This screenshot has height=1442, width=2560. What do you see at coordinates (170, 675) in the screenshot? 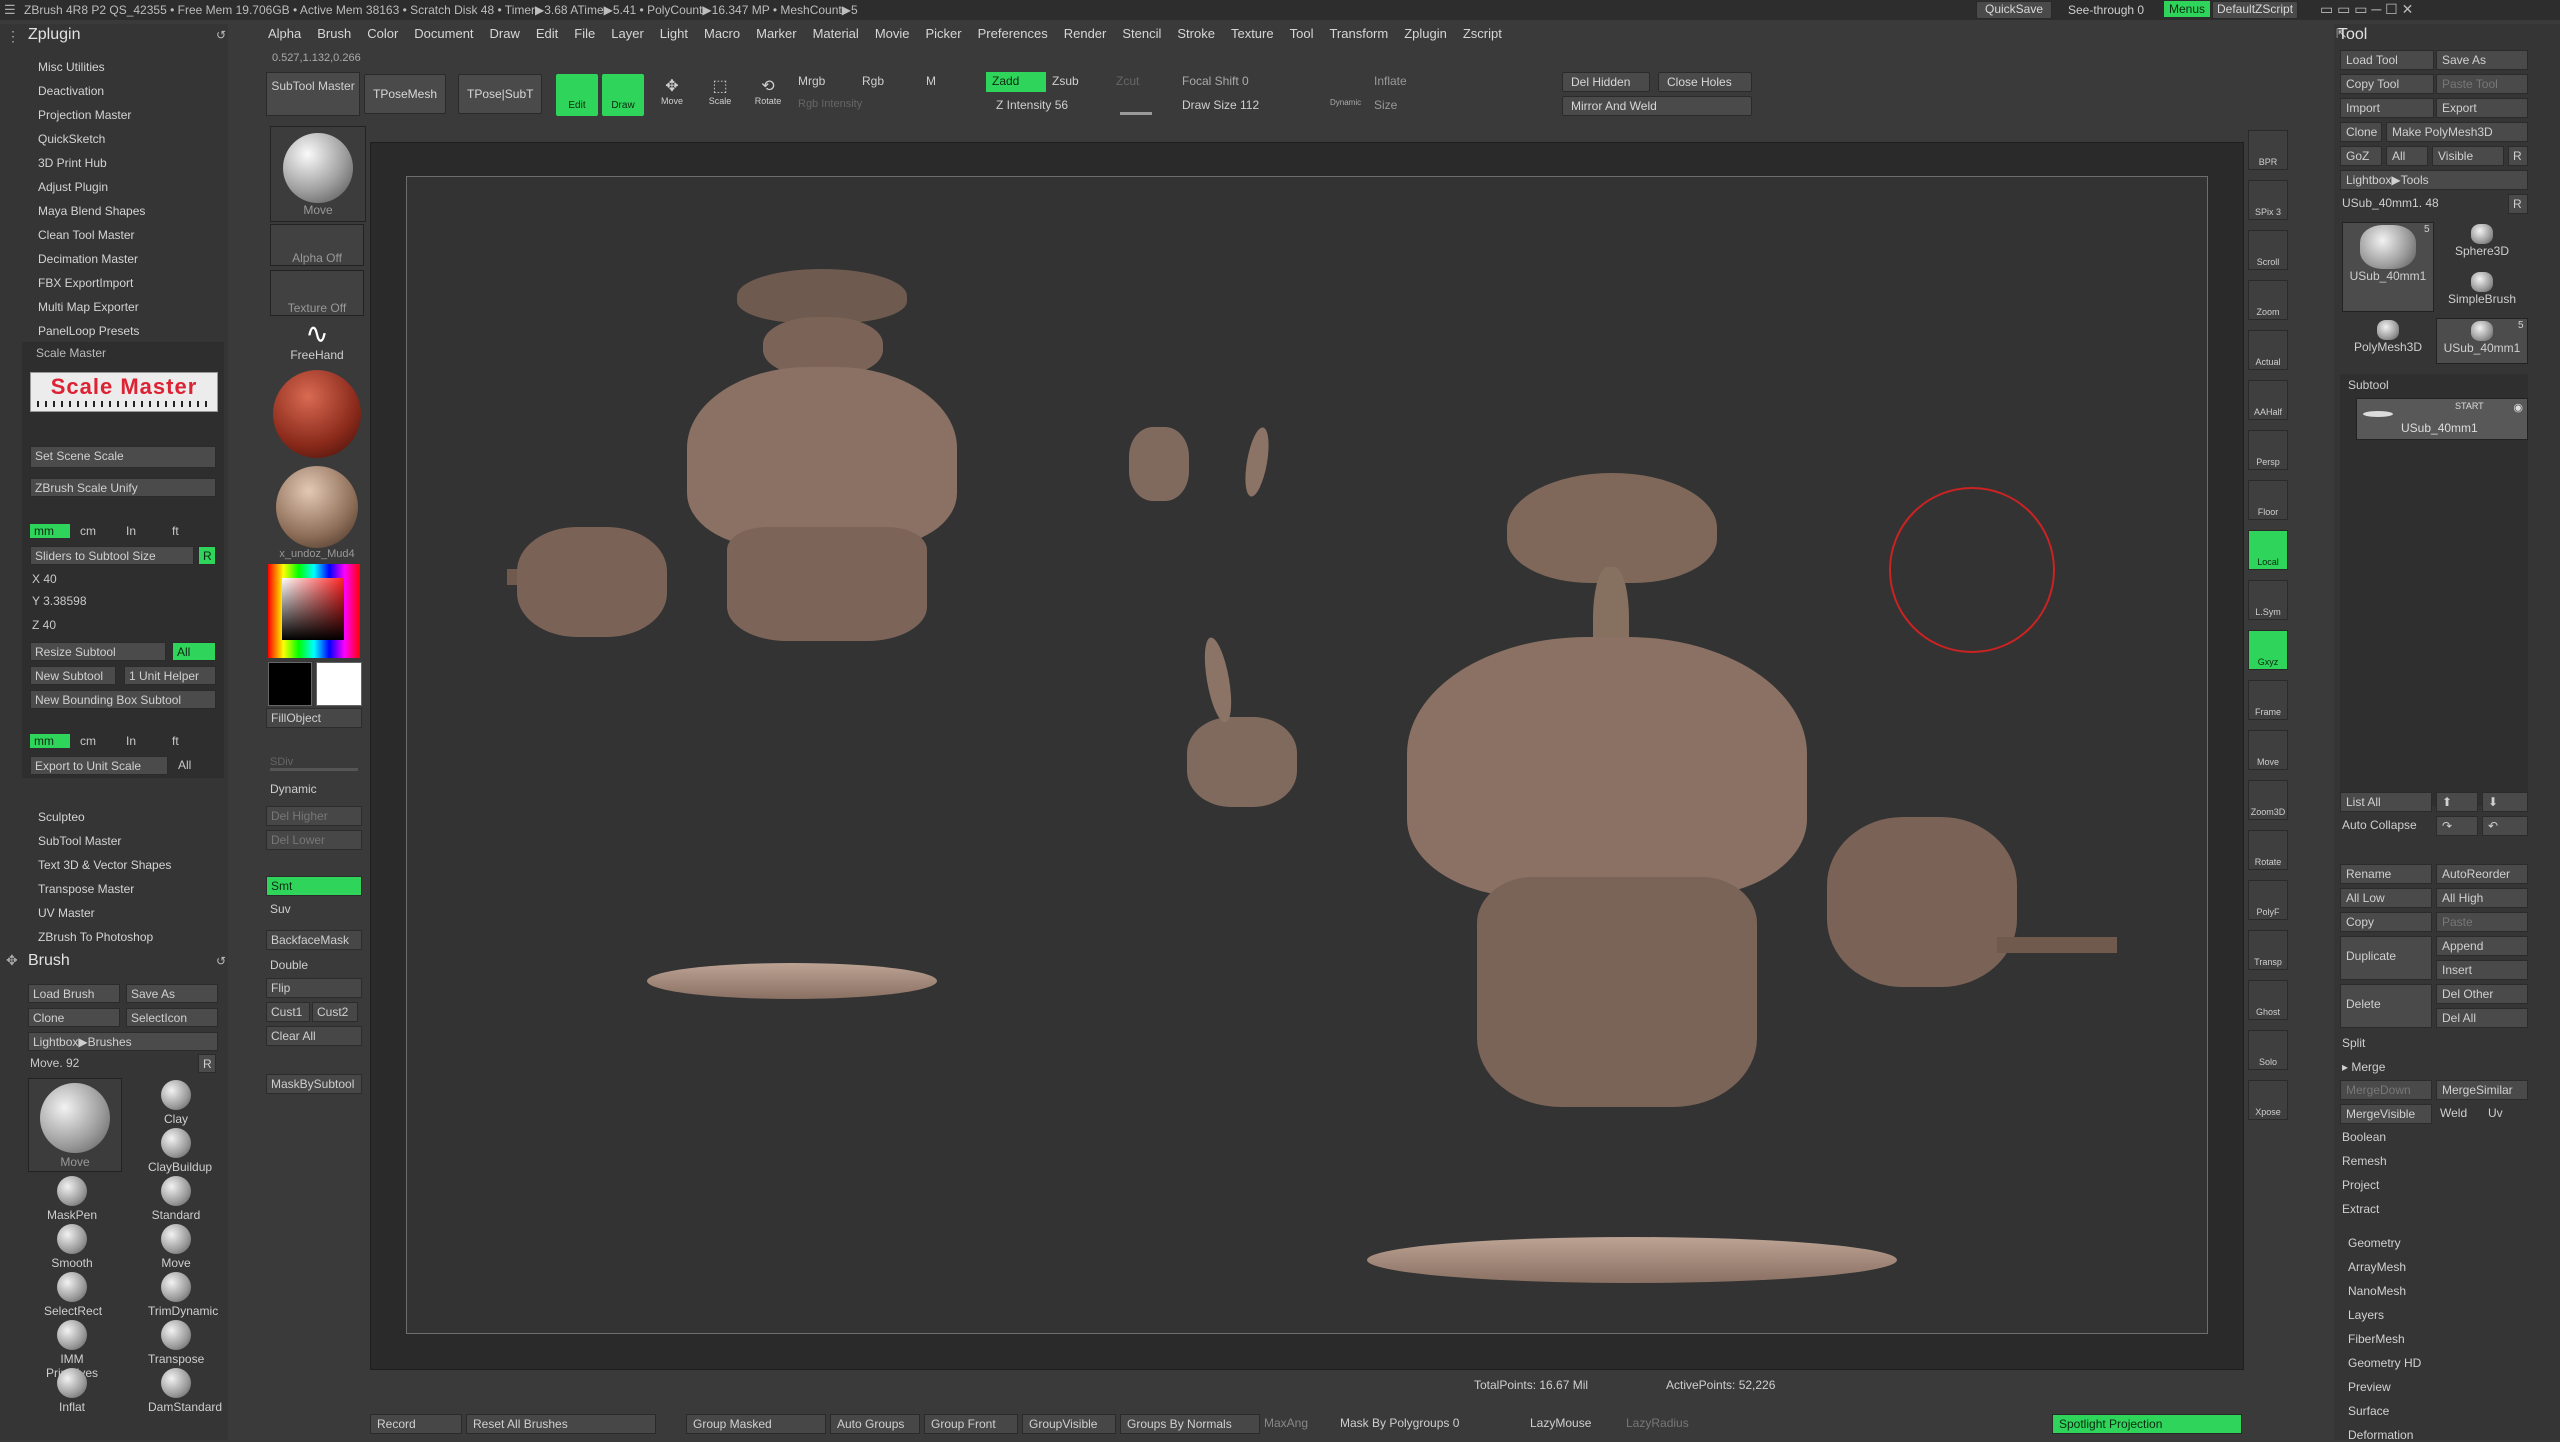
I see `unit-helper-button: 1 Unit Helper` at bounding box center [170, 675].